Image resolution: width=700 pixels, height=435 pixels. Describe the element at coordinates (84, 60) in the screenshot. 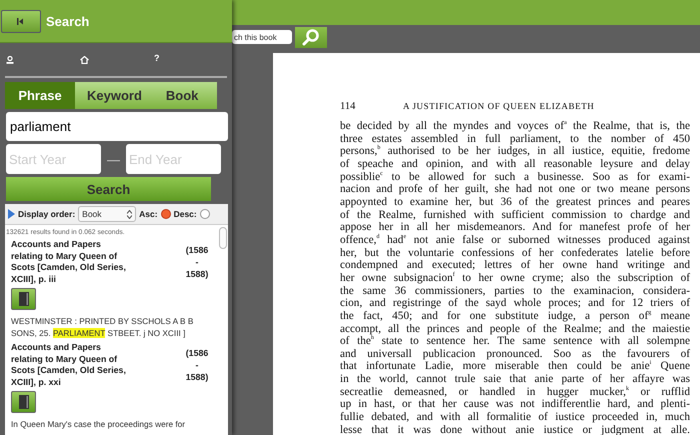

I see `home-icon` at that location.